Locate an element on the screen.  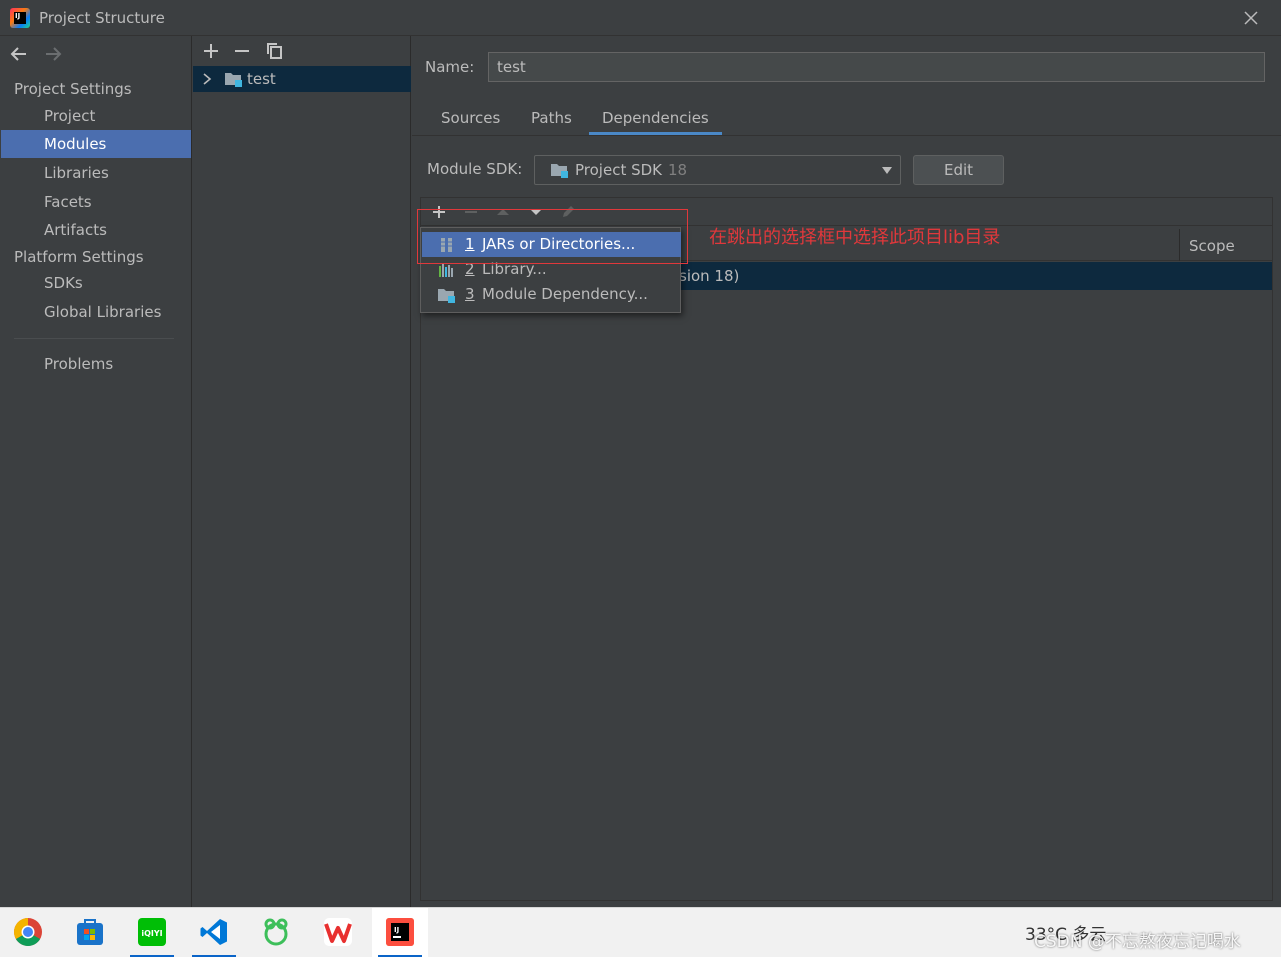
title-bar: IJ Project Structure is located at coordinates (640, 18).